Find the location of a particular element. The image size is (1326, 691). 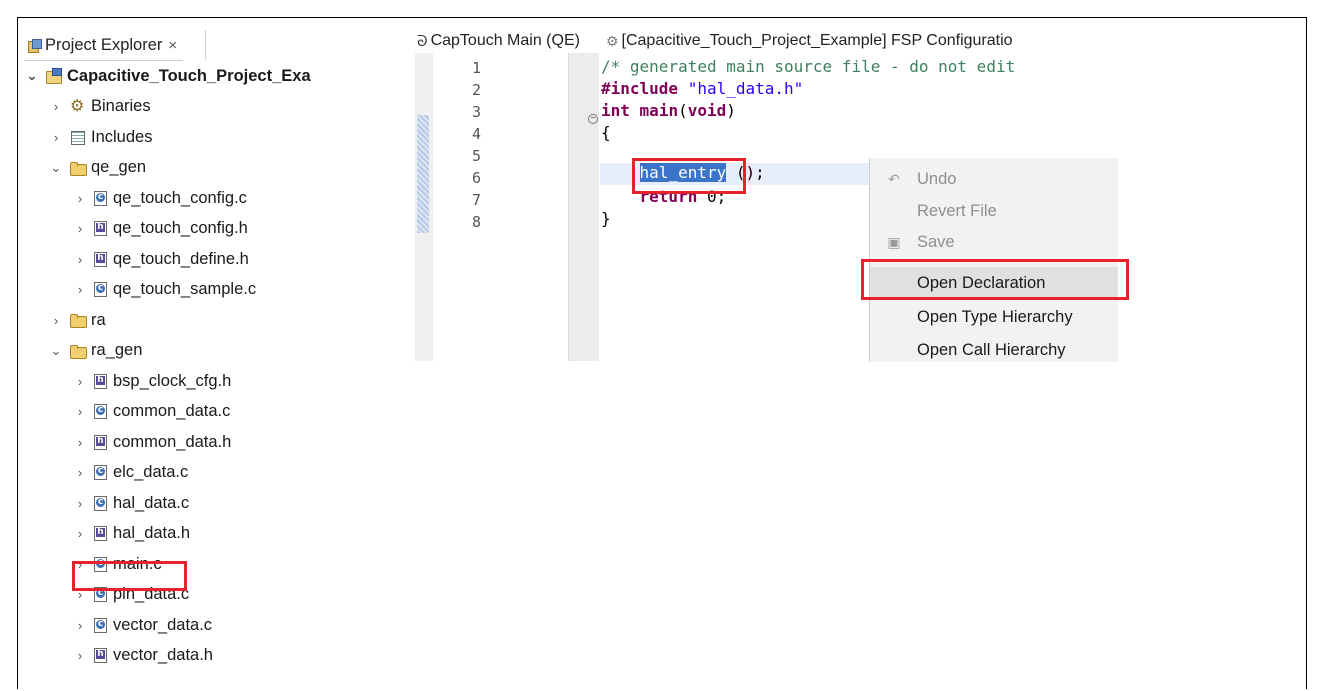

code-line-3: int main(void) is located at coordinates (668, 110).